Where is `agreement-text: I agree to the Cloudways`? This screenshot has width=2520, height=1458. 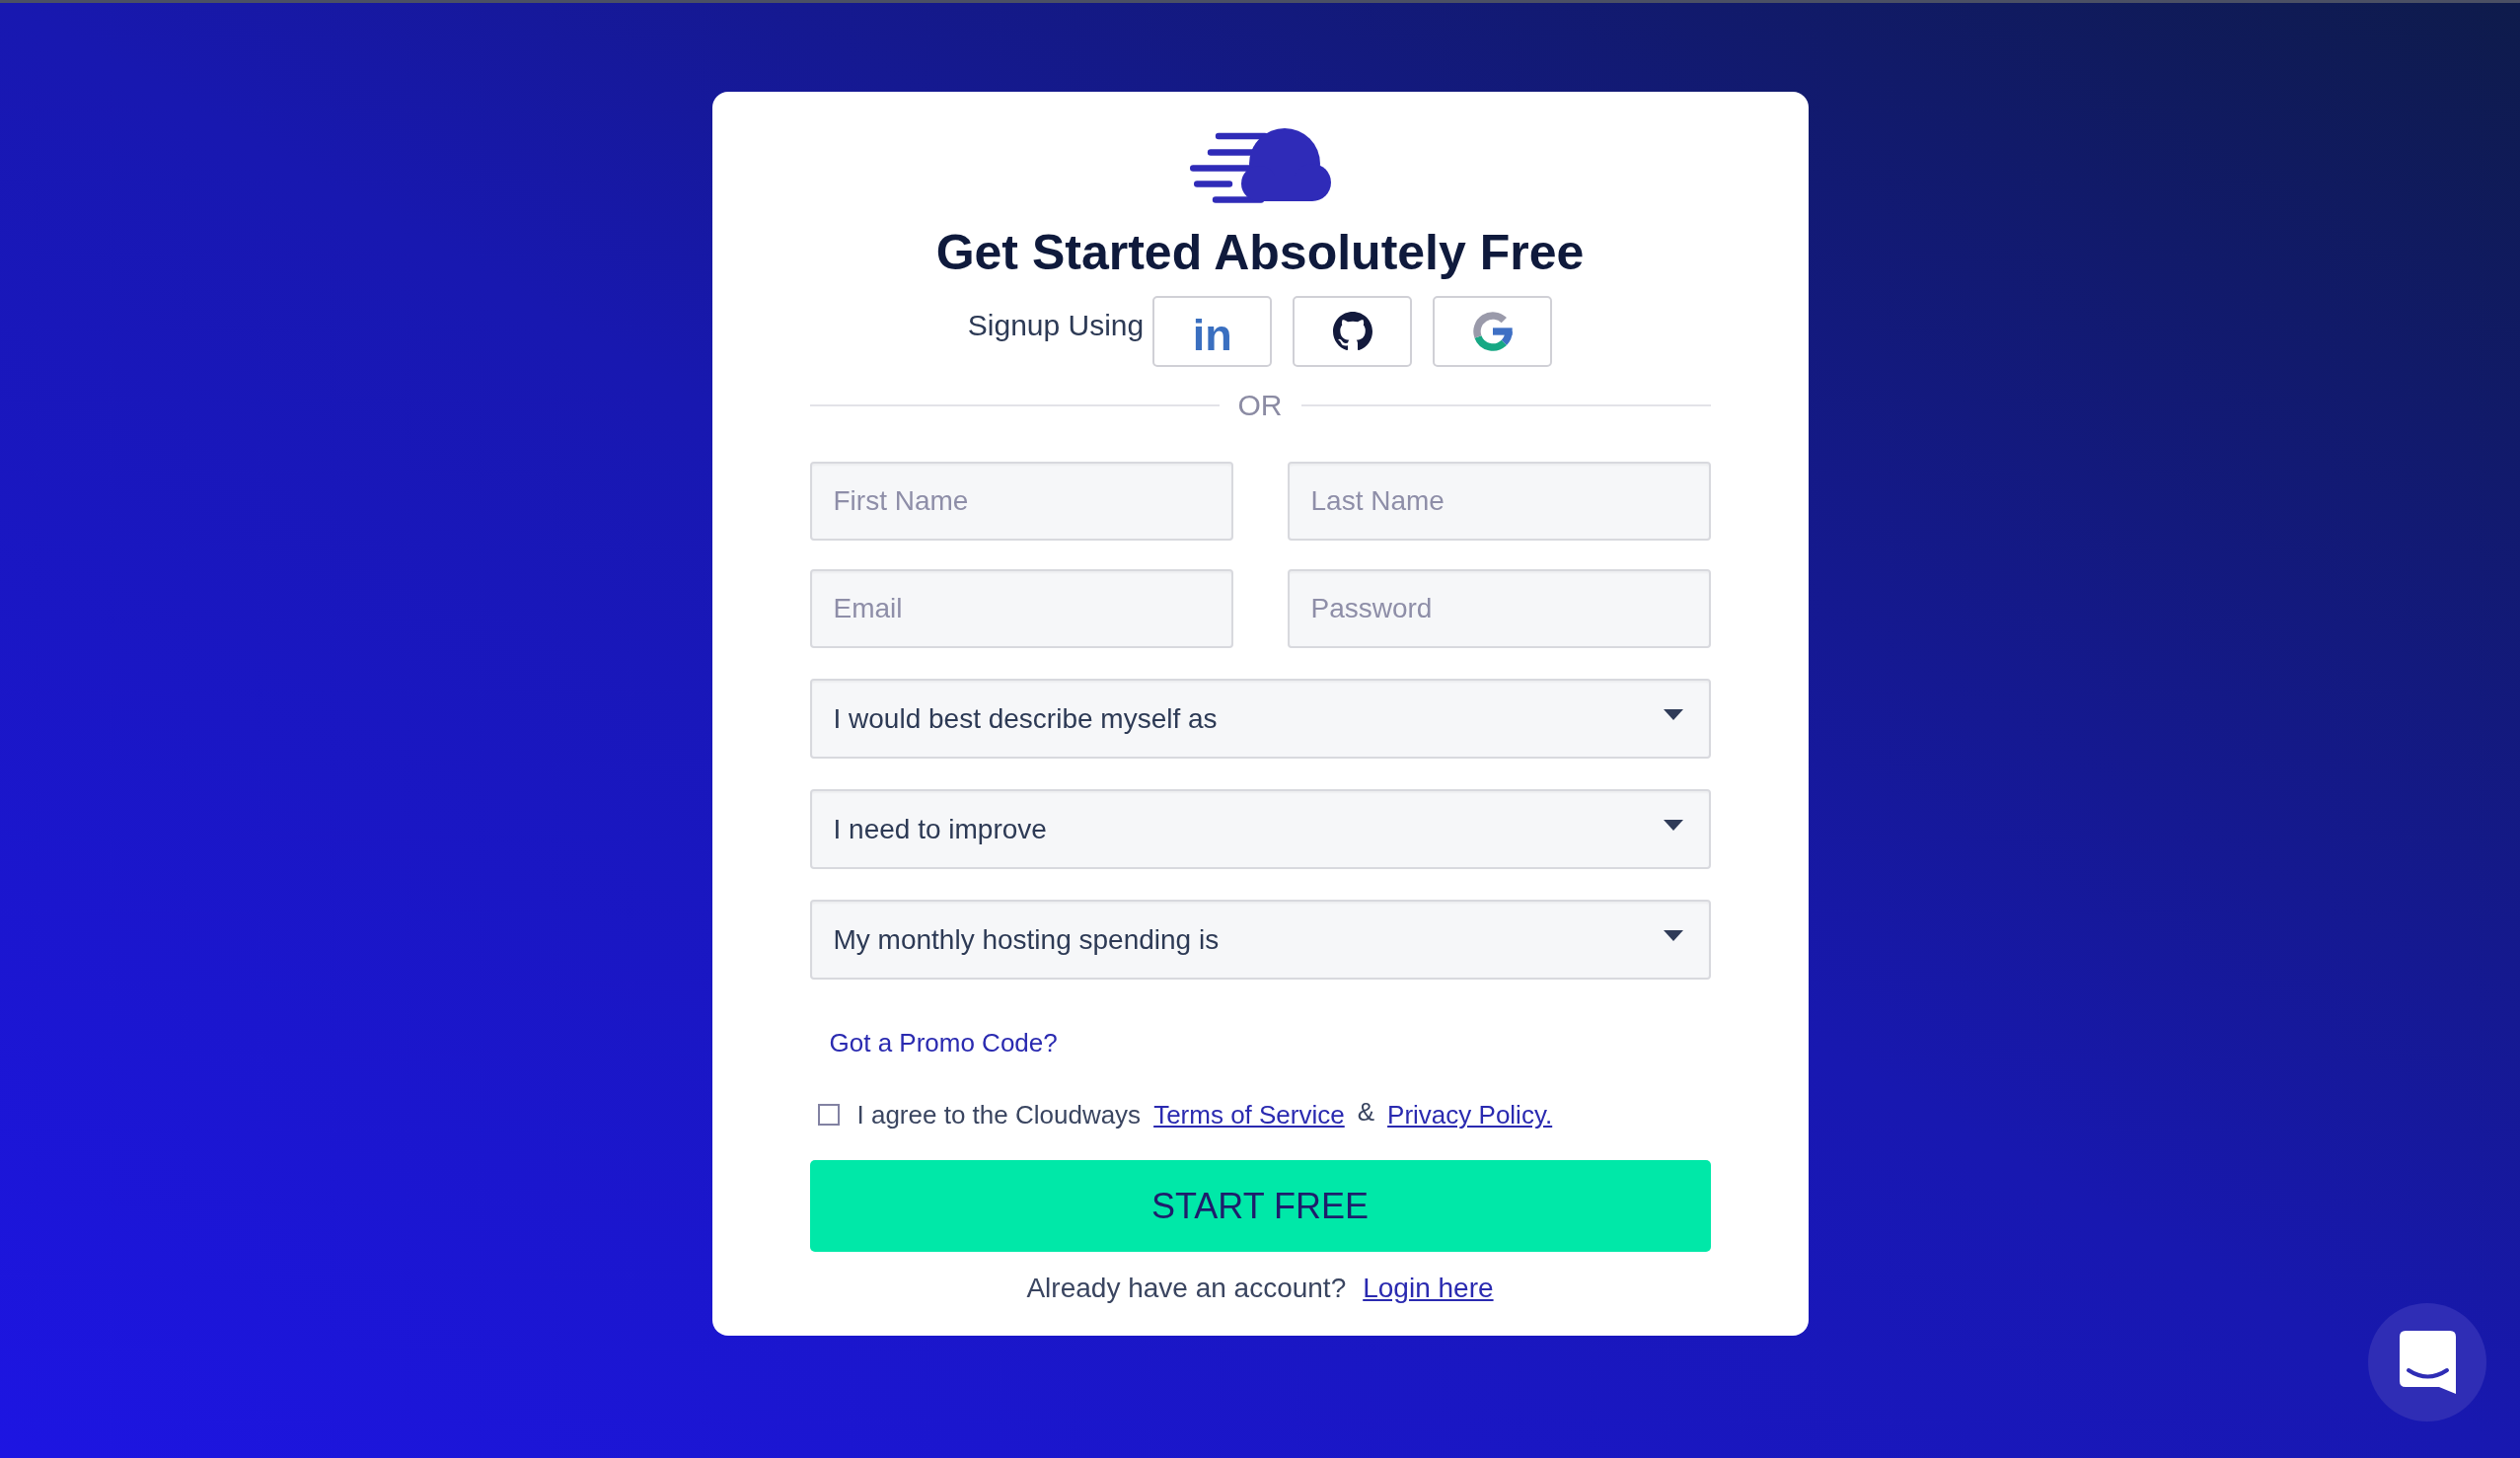 agreement-text: I agree to the Cloudways is located at coordinates (999, 1115).